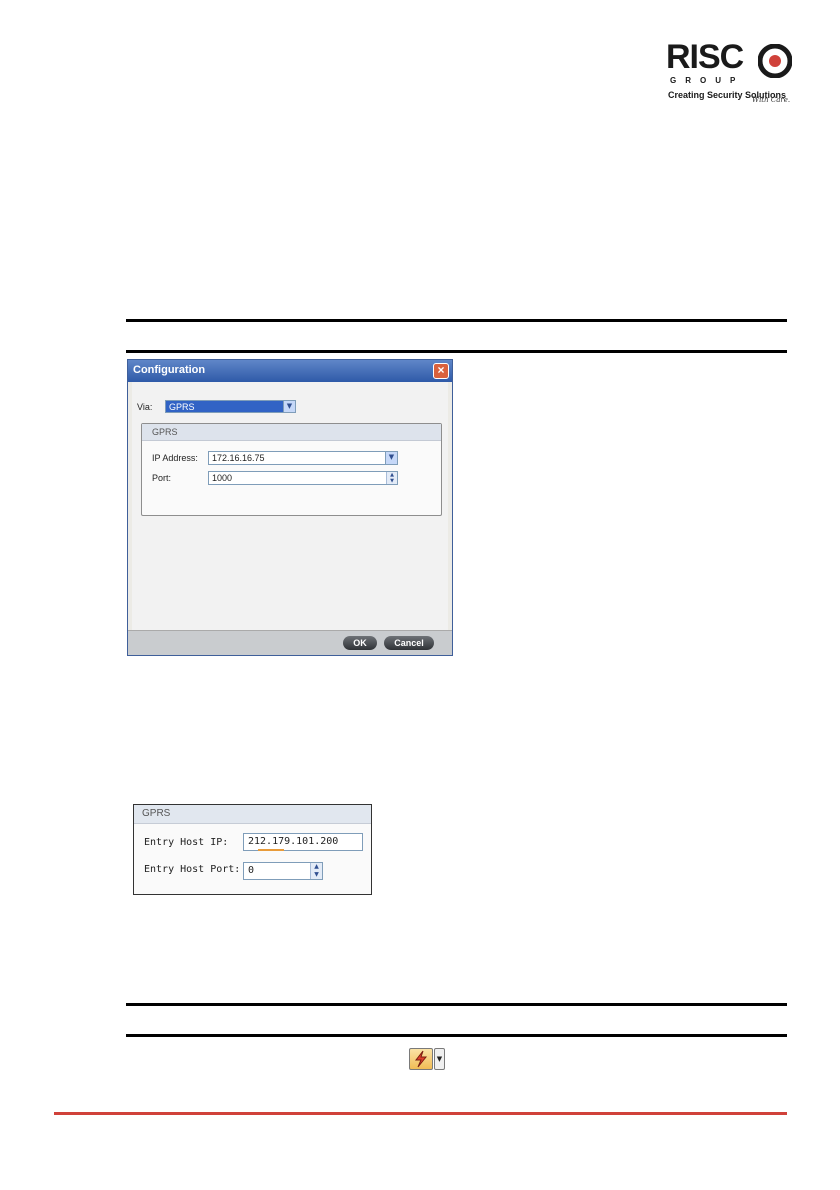  I want to click on cancel-button: Cancel, so click(409, 643).